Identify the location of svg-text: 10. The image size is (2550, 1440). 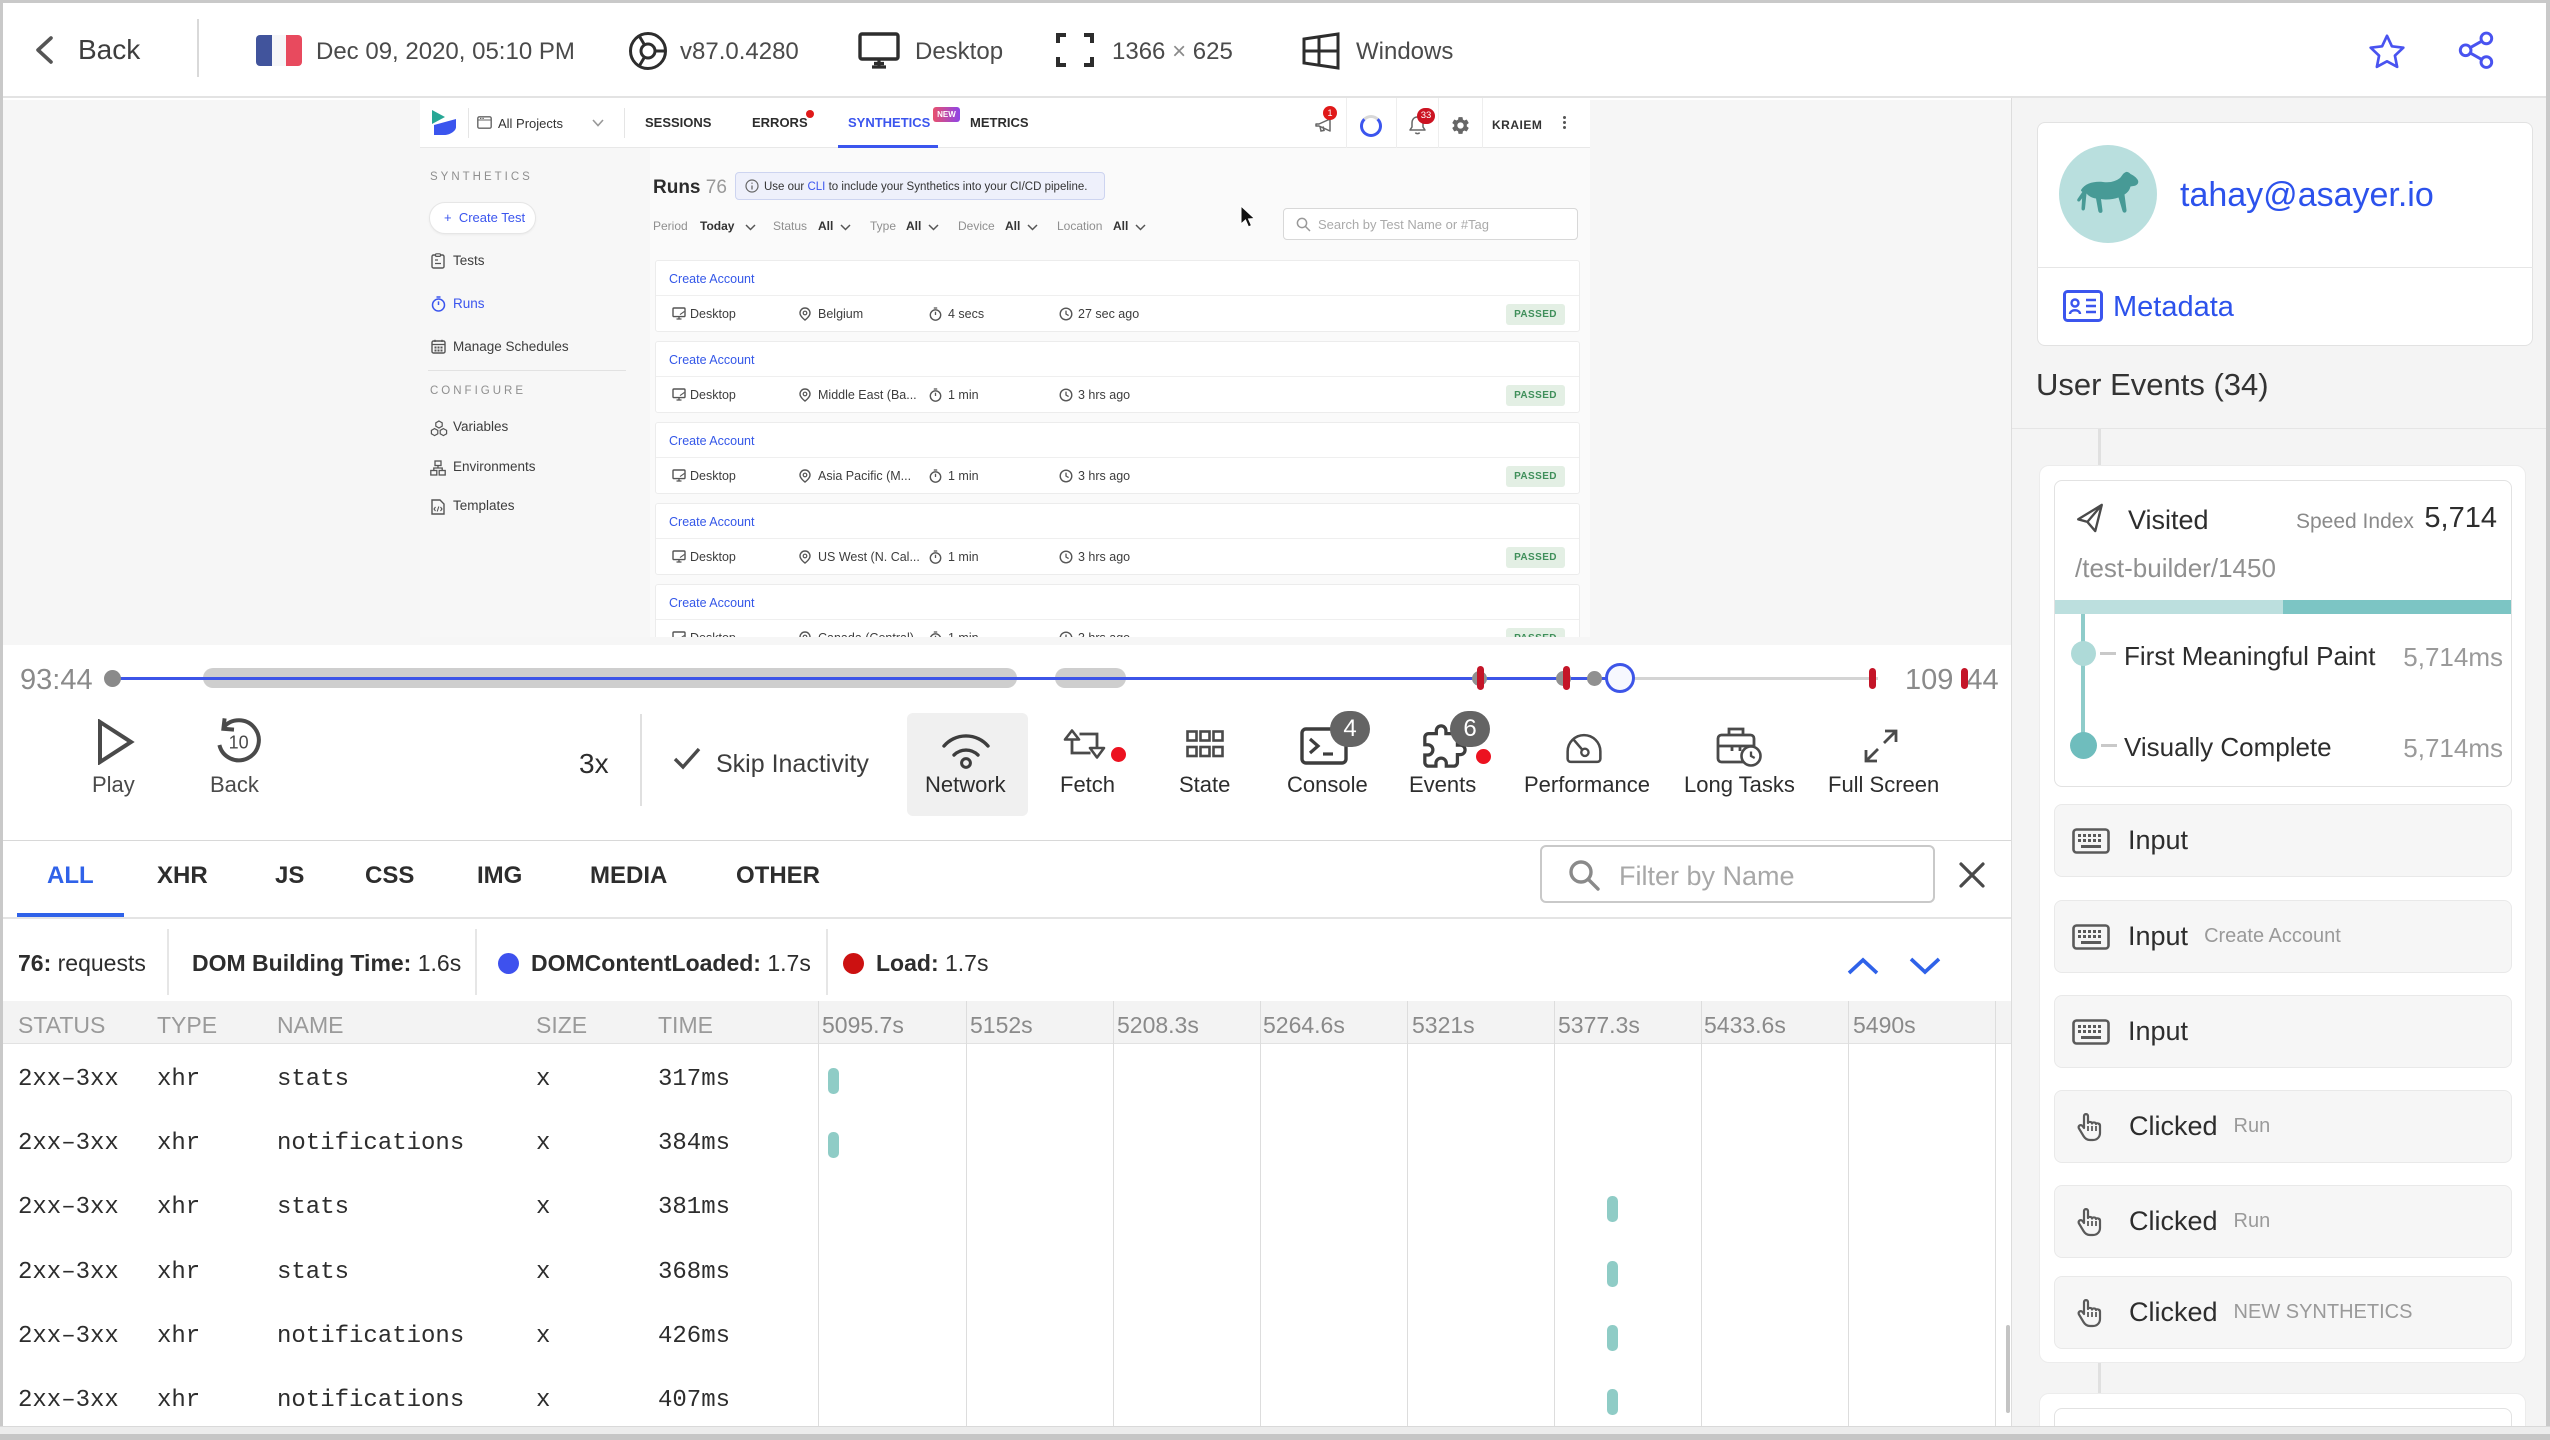
(239, 742).